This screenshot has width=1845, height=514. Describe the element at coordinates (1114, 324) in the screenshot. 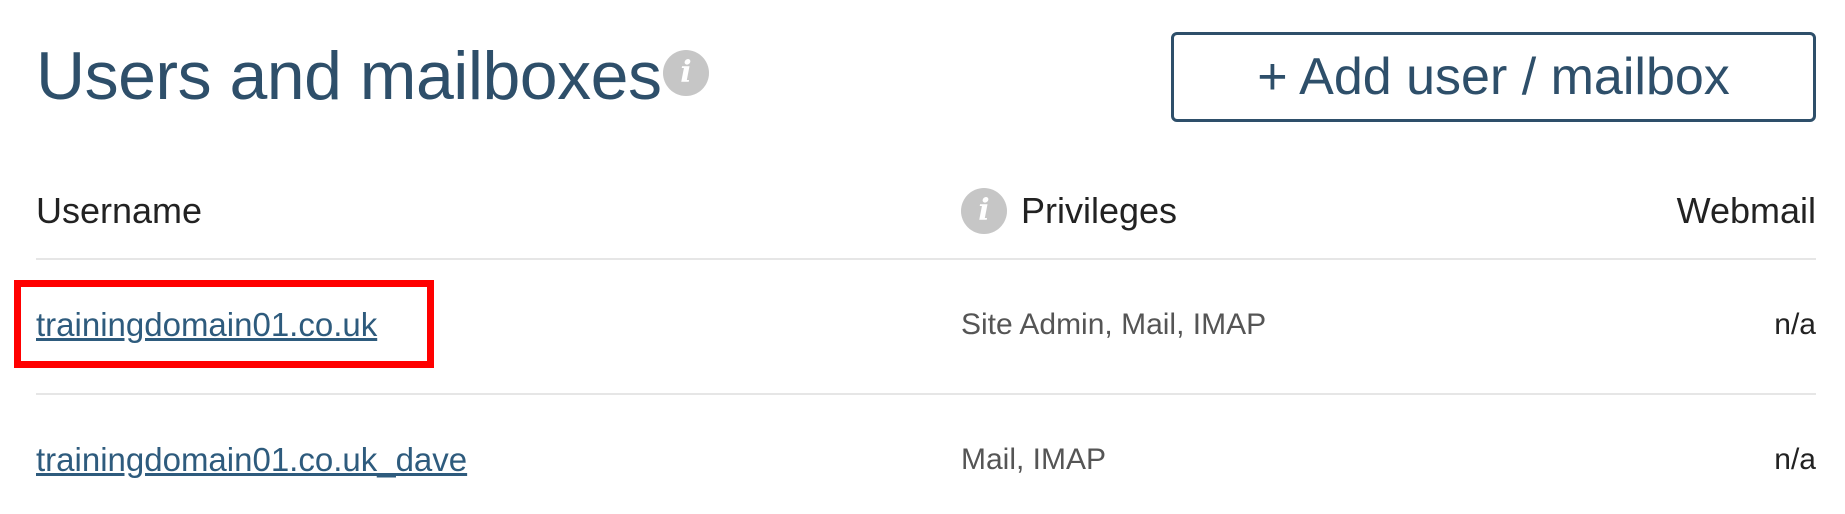

I see `privileges-cell: Site Admin, Mail, IMAP` at that location.